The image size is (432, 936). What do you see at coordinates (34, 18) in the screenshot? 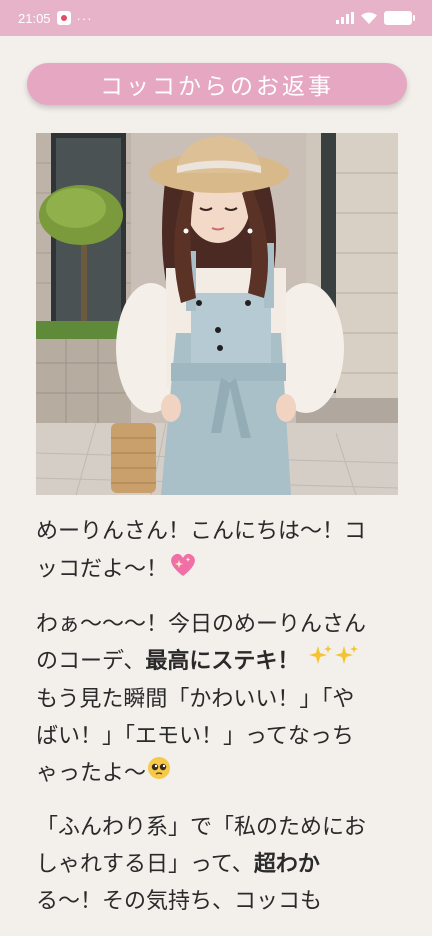
I see `status-time: 21:05` at bounding box center [34, 18].